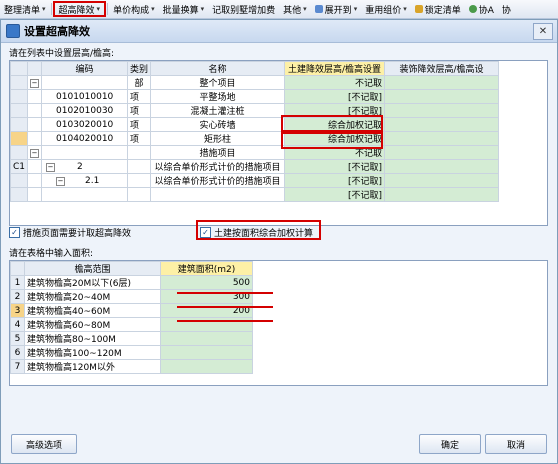  I want to click on civil-setting-cell: 不记取, so click(335, 82).